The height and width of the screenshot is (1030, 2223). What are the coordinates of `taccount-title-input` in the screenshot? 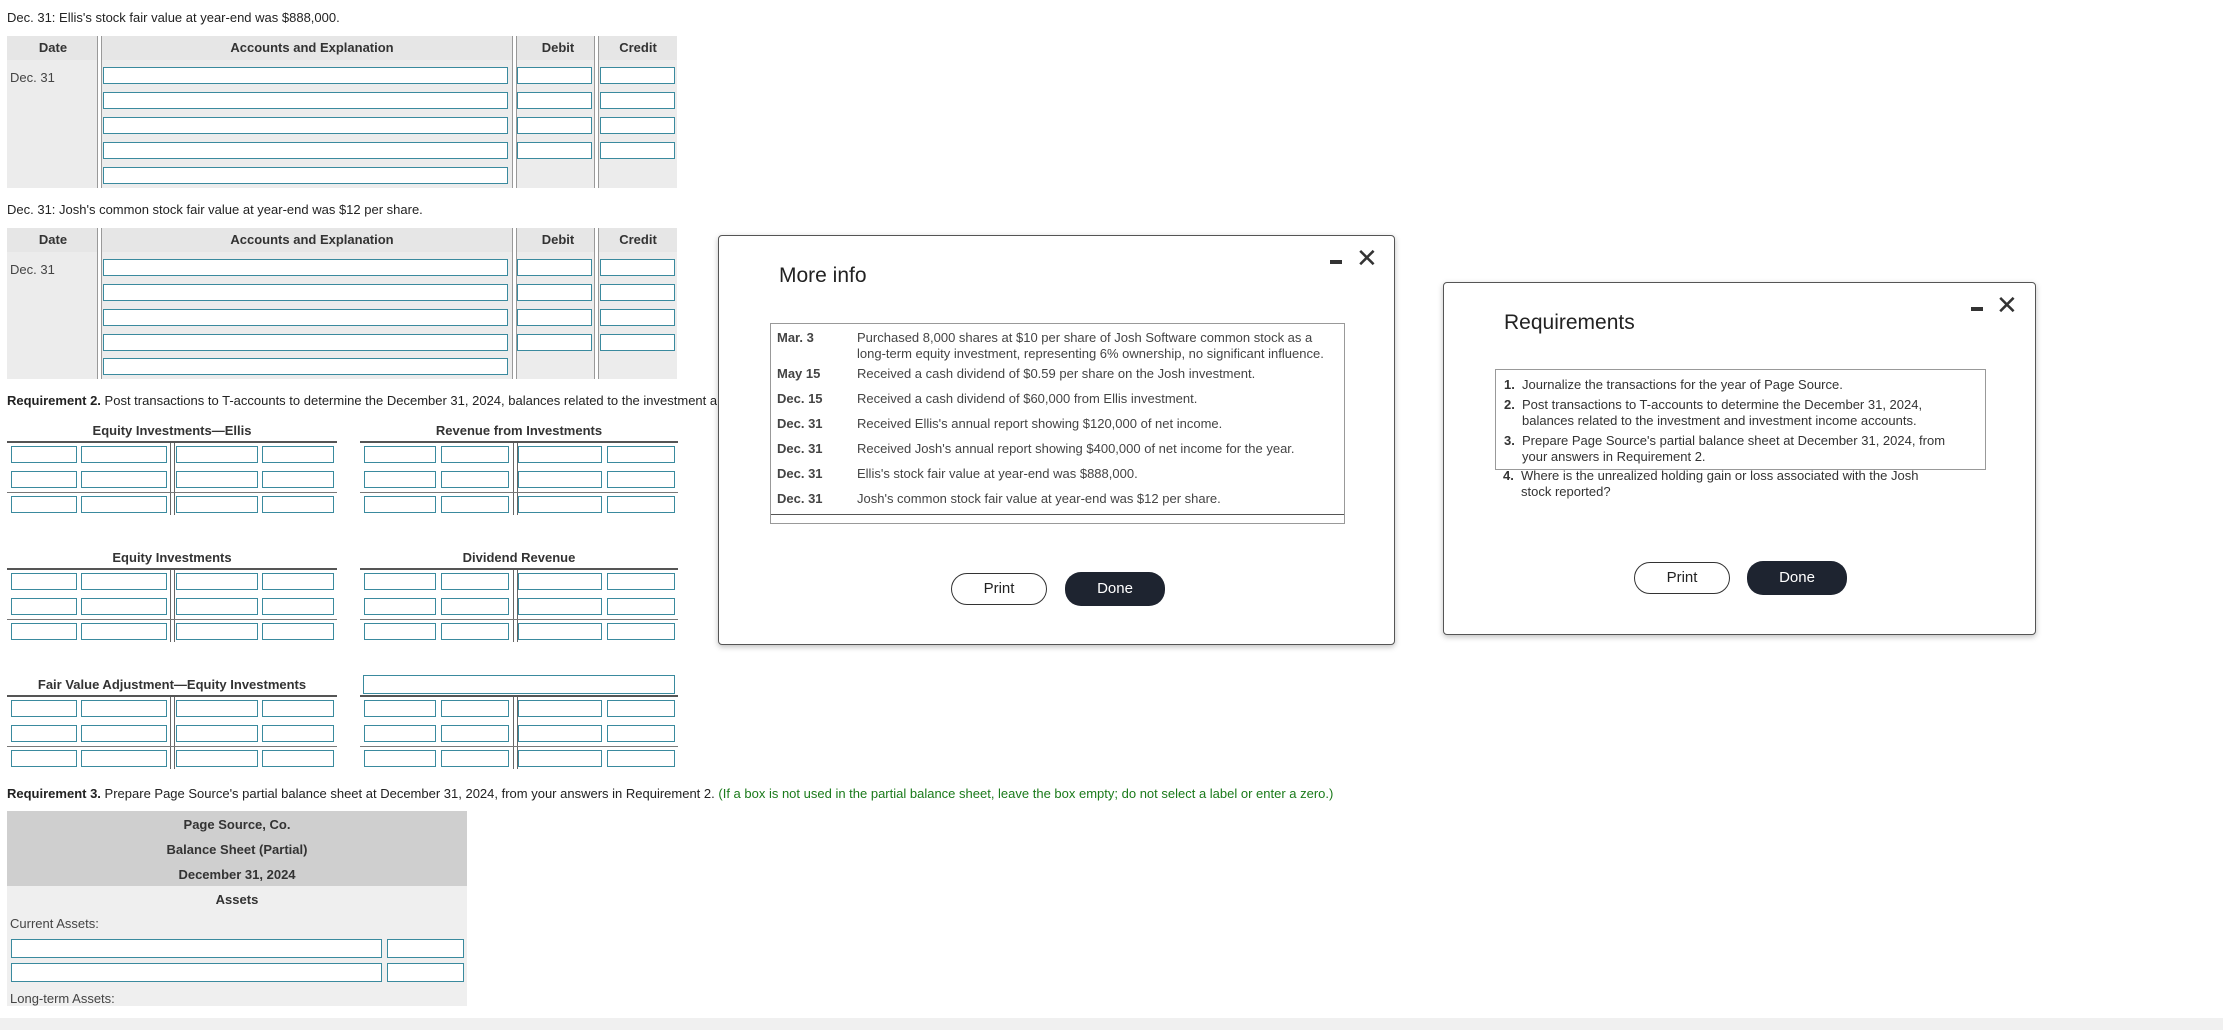 It's located at (519, 684).